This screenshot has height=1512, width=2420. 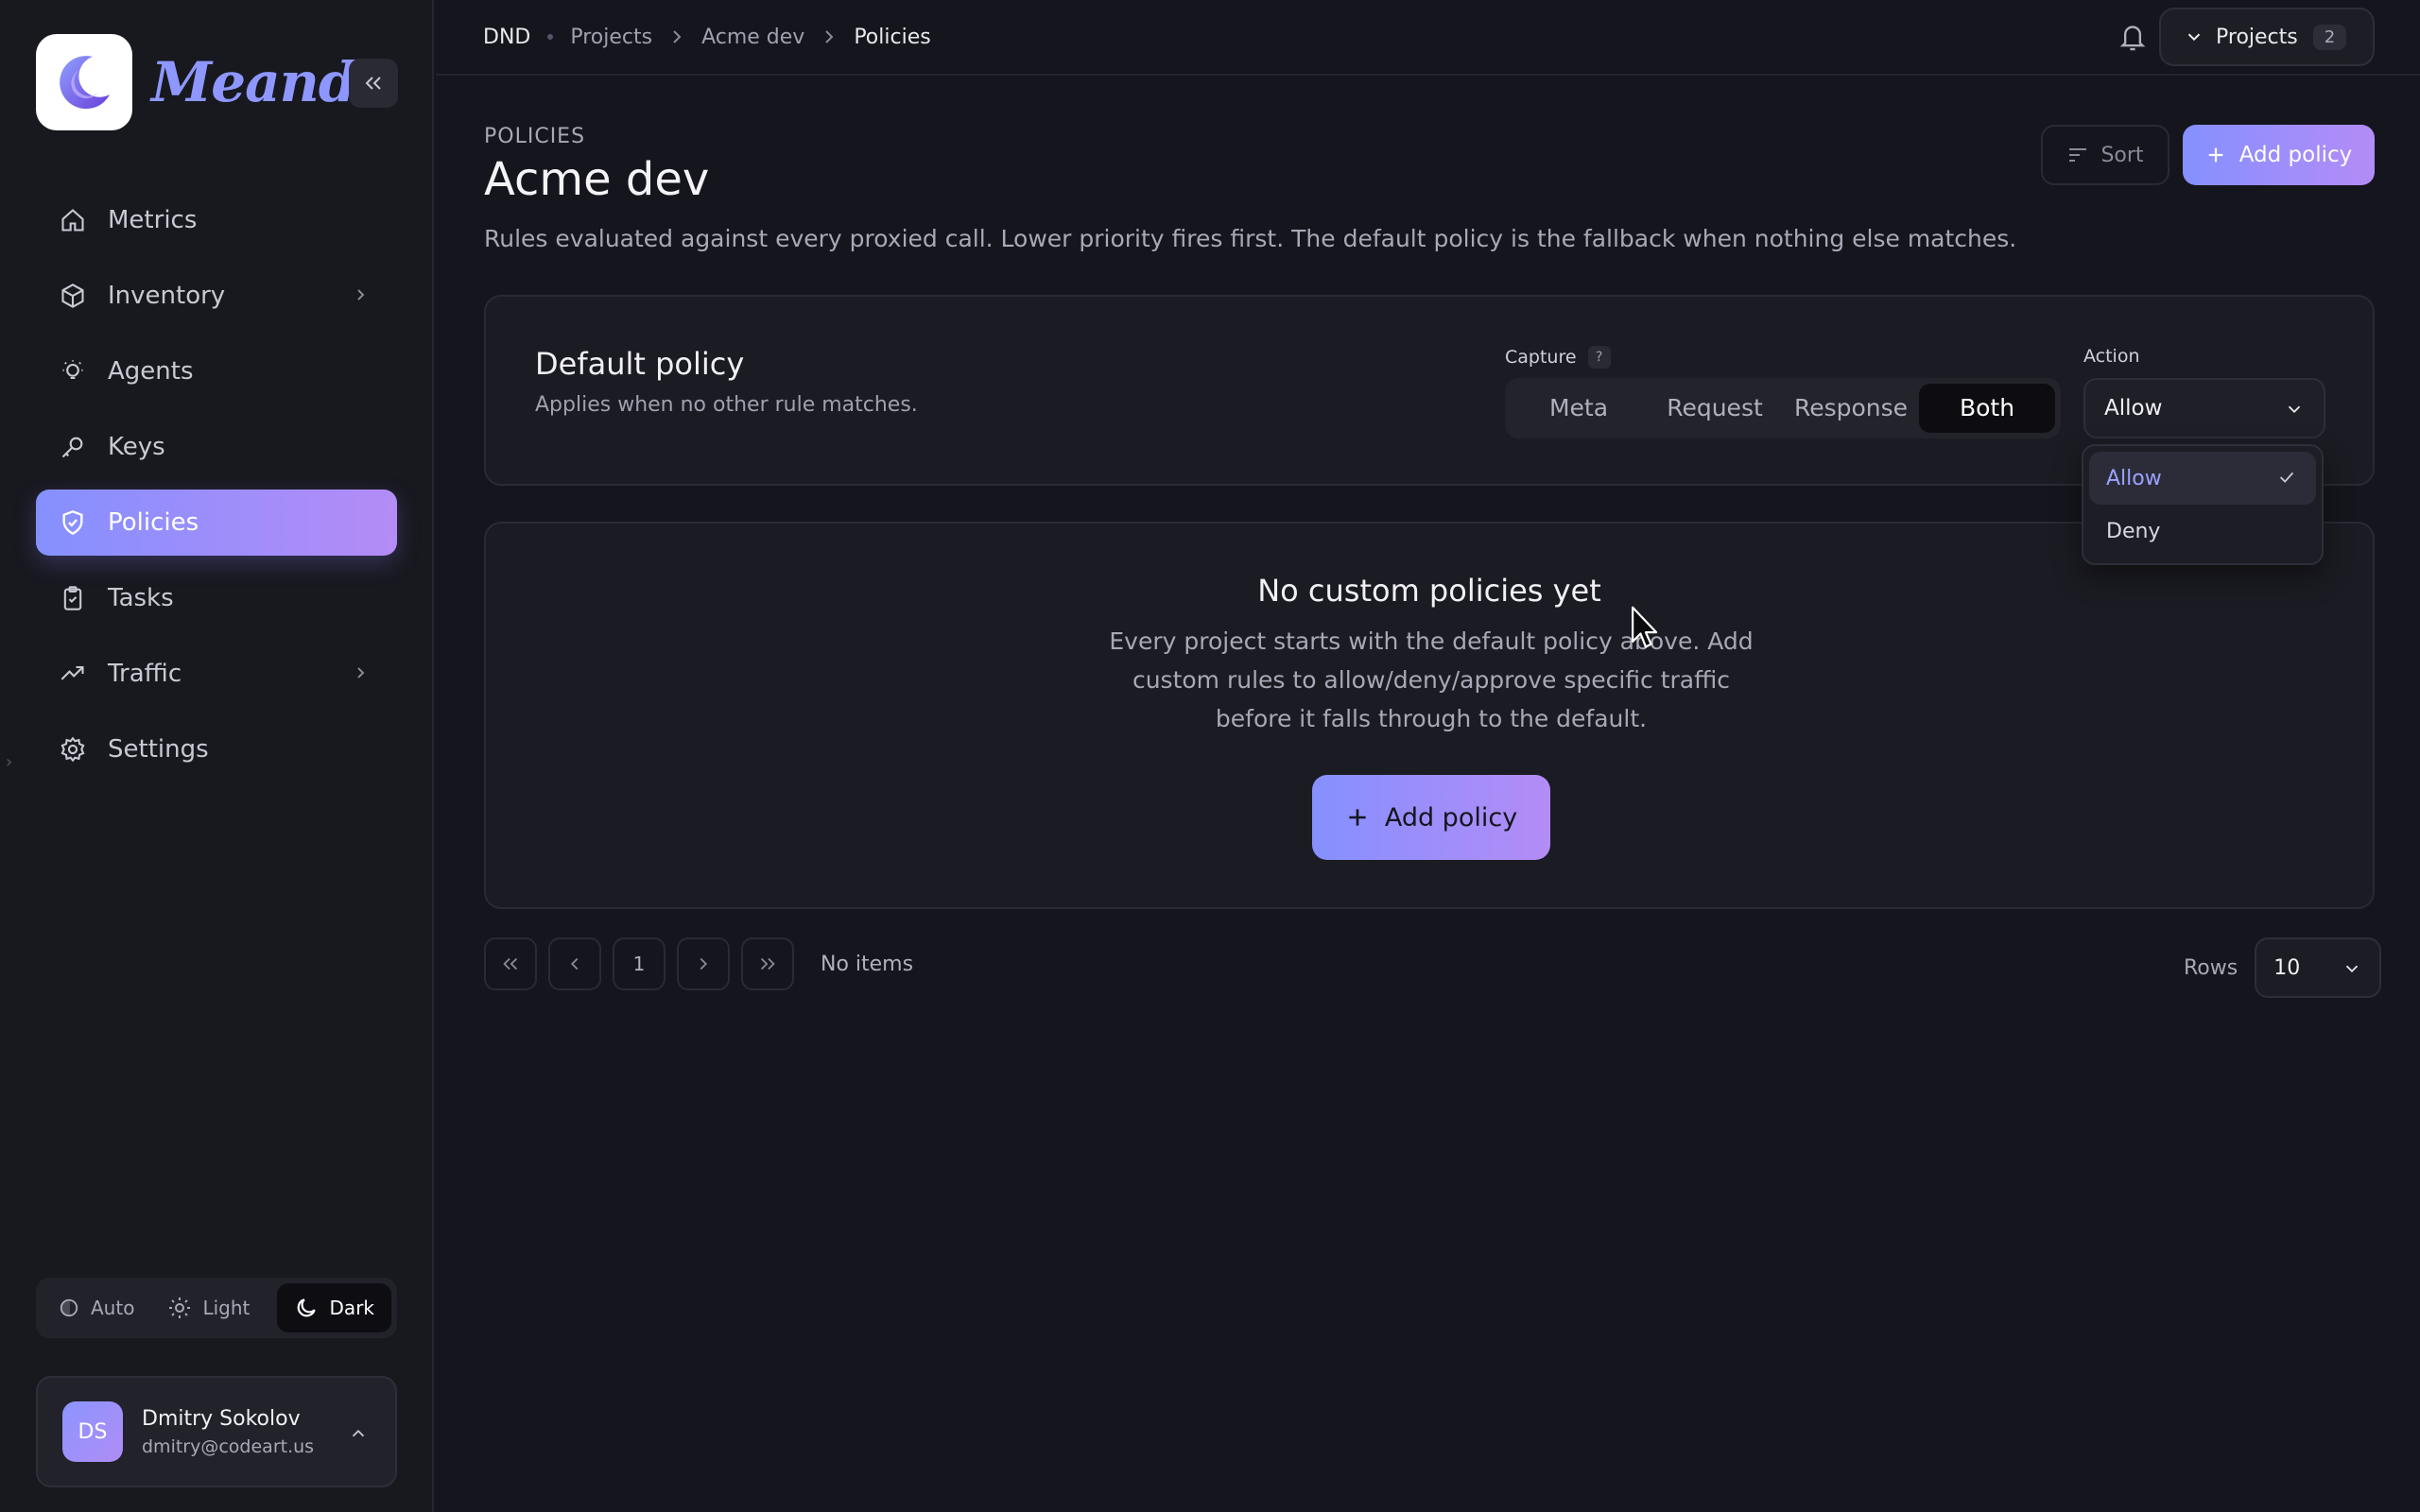 I want to click on capture-segmented-control: Meta Request Response Both, so click(x=1783, y=408).